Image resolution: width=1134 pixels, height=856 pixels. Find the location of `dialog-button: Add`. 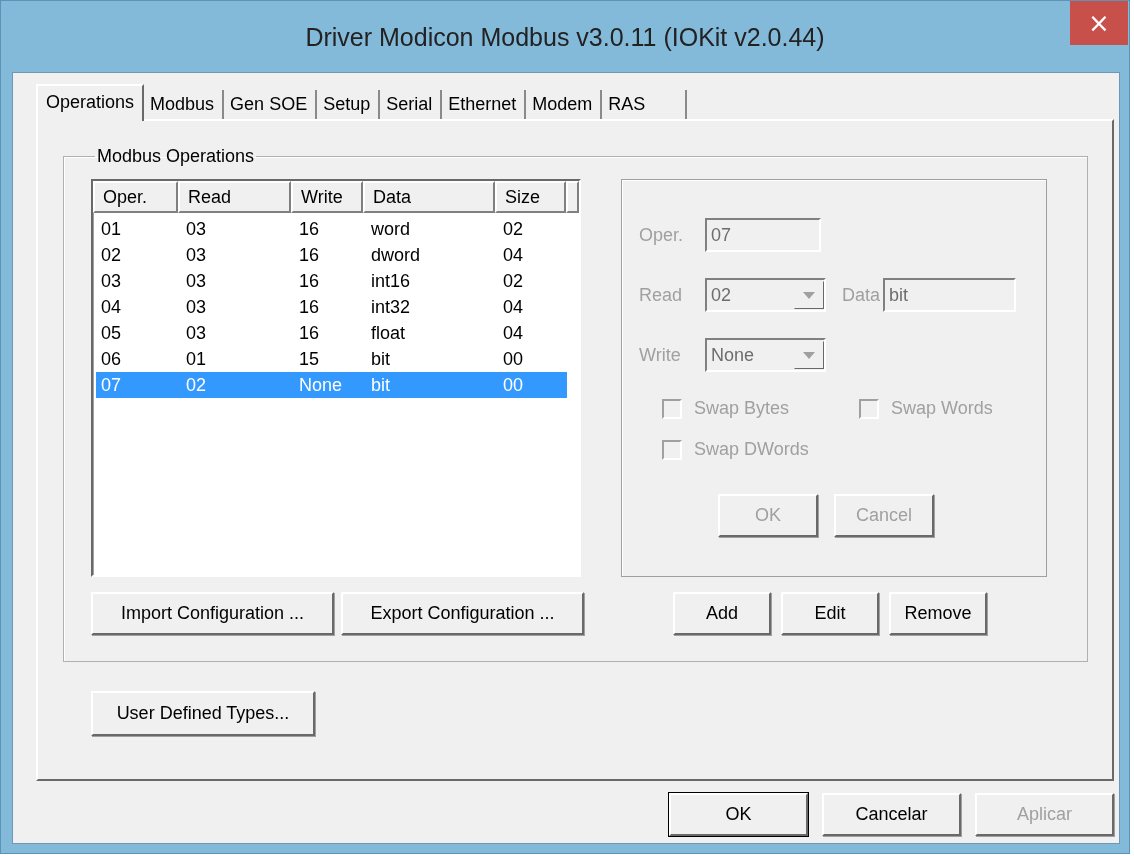

dialog-button: Add is located at coordinates (722, 613).